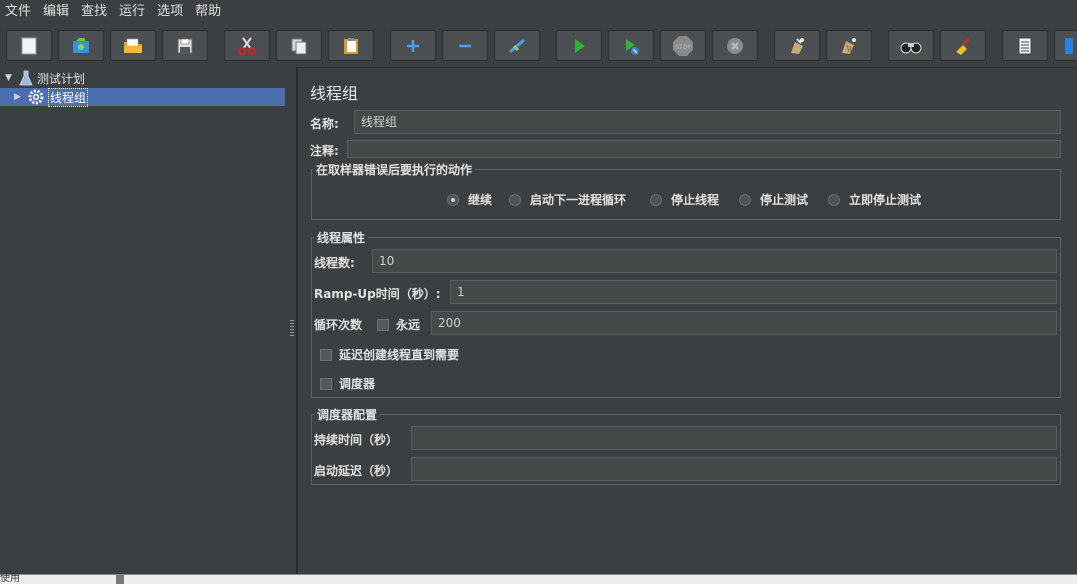 The height and width of the screenshot is (584, 1077). I want to click on radio-stop-test-dot, so click(745, 199).